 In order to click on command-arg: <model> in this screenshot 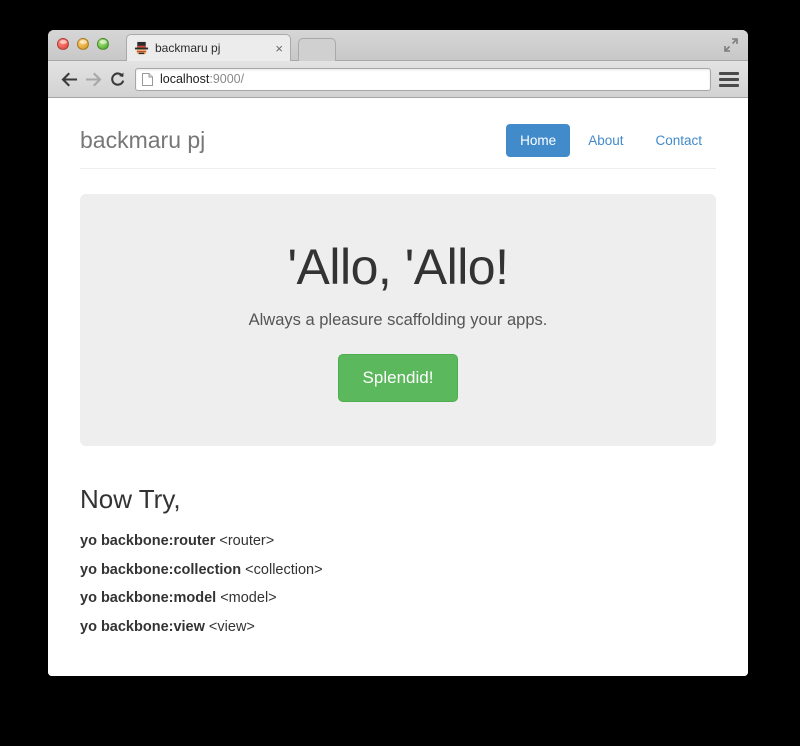, I will do `click(246, 598)`.